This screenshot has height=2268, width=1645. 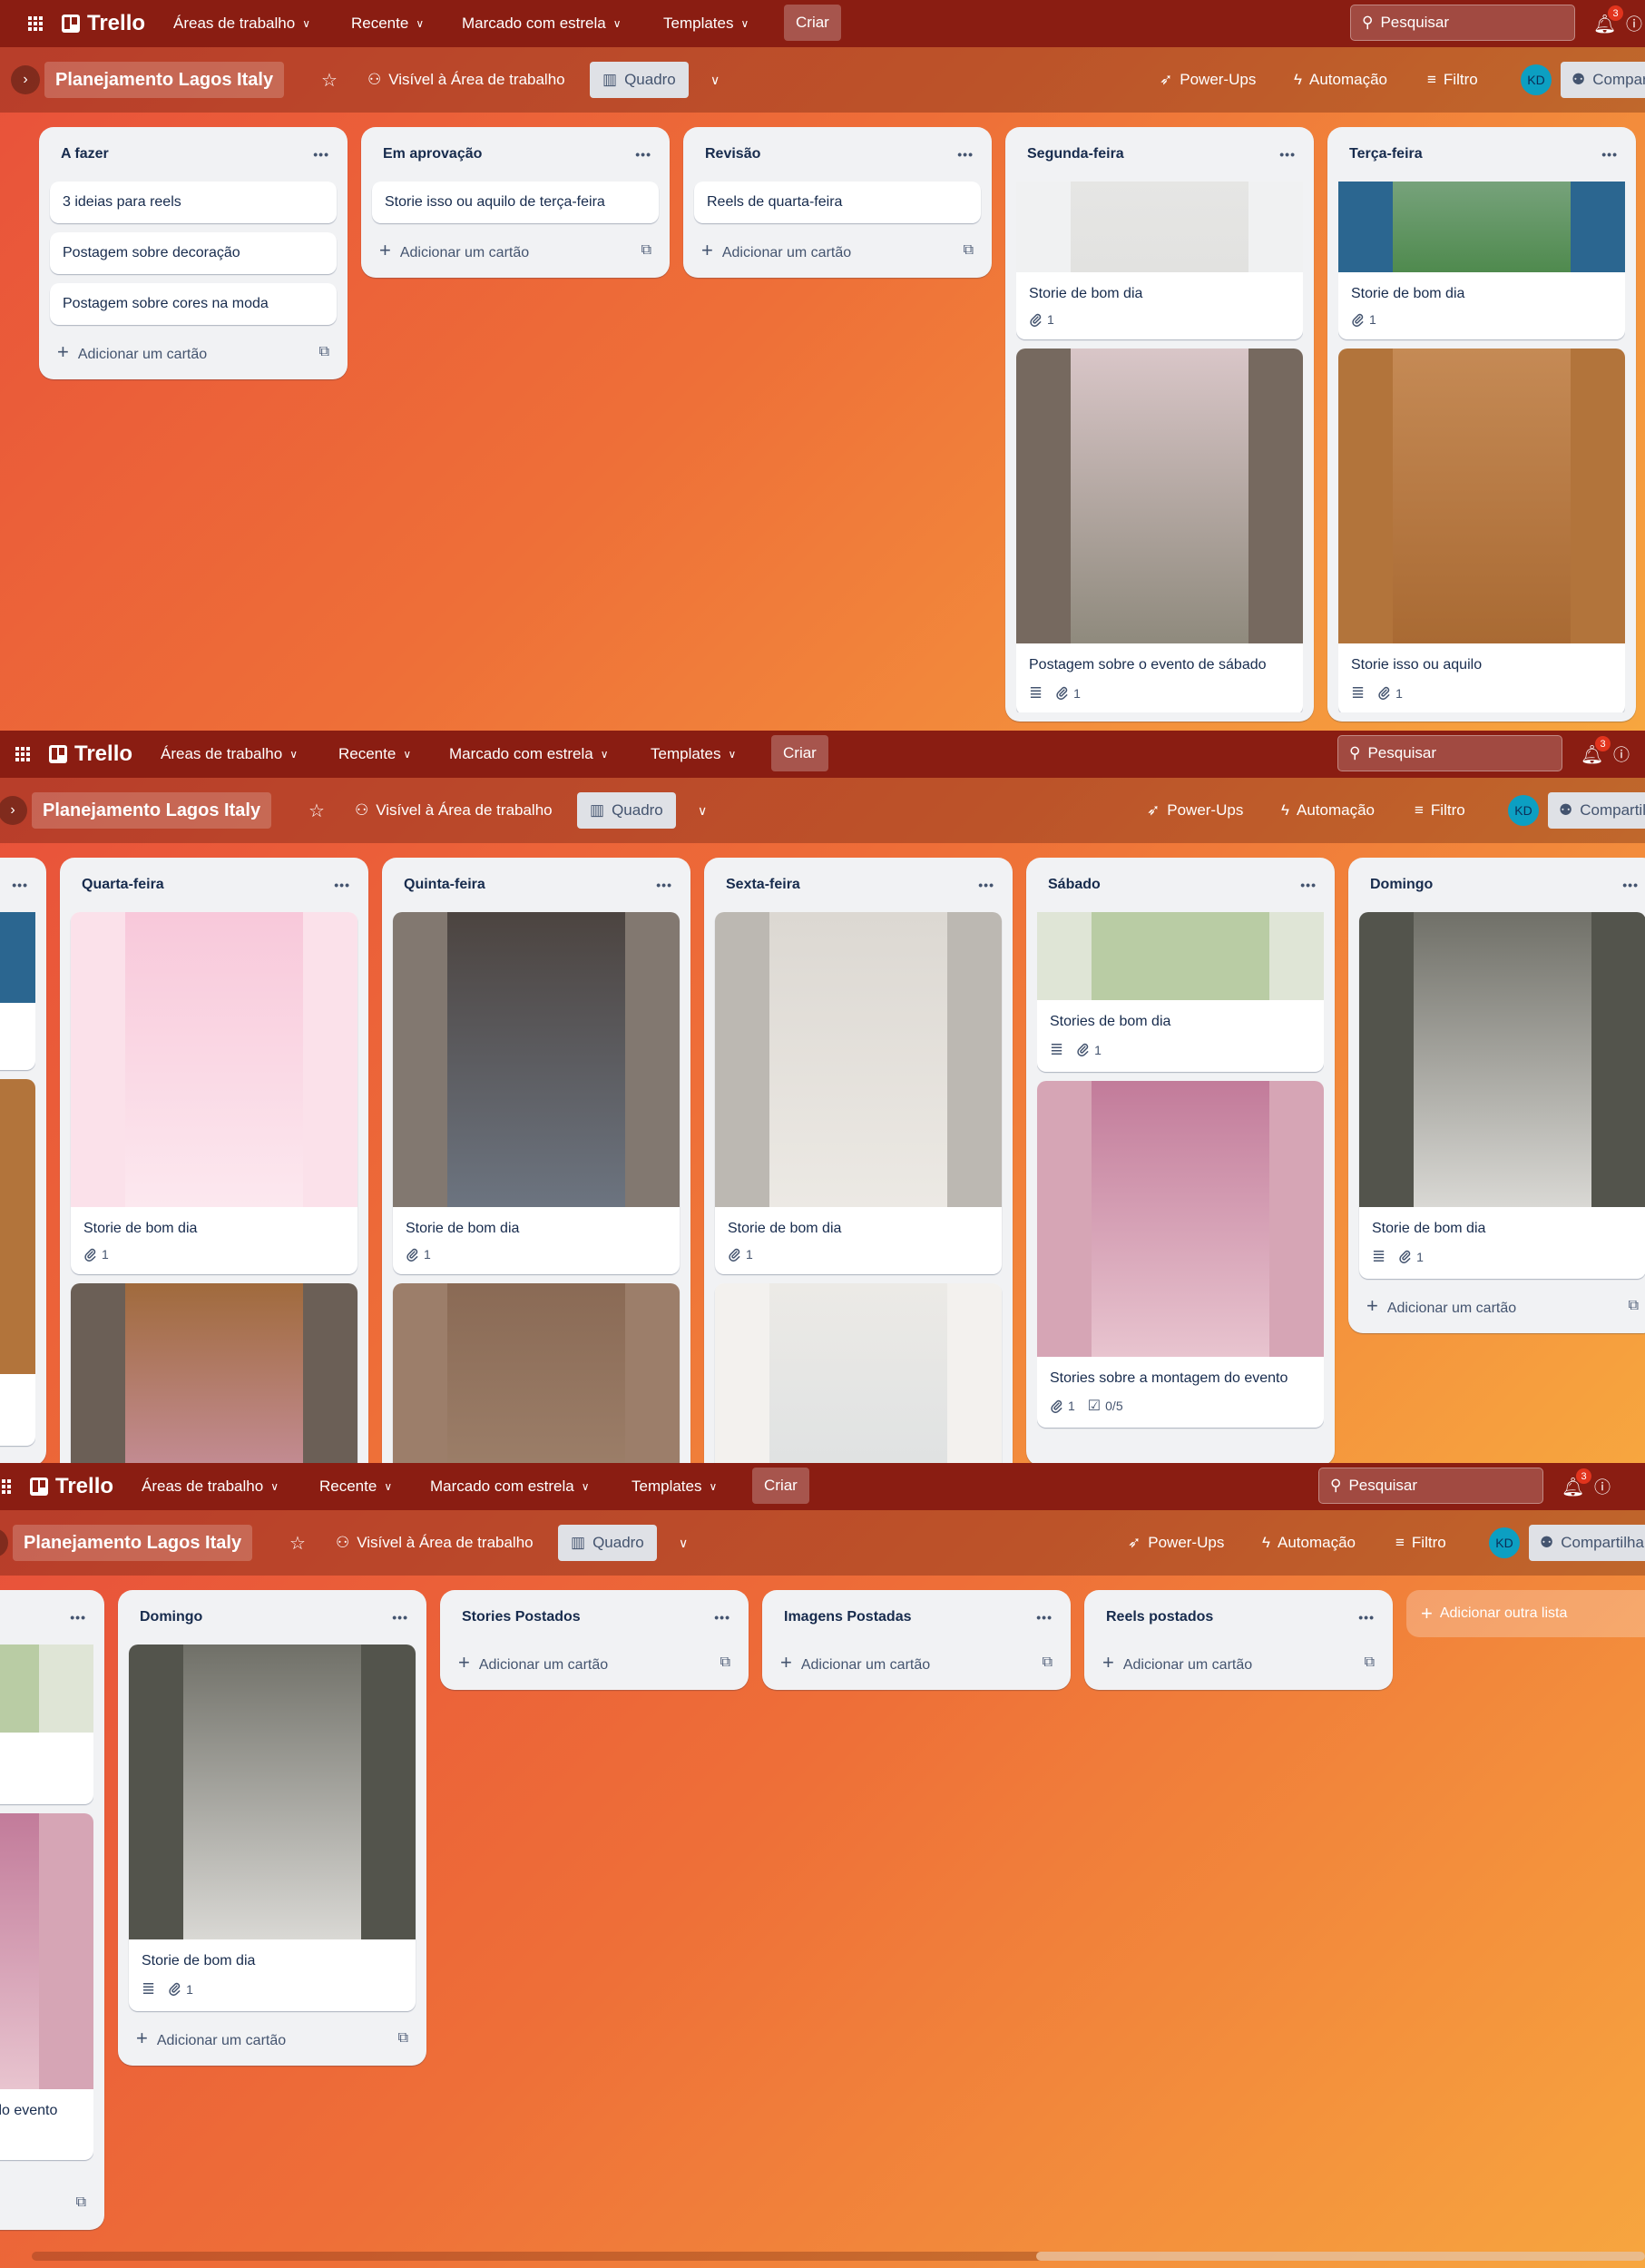 I want to click on view-board-button: ▥ Quadro, so click(x=626, y=810).